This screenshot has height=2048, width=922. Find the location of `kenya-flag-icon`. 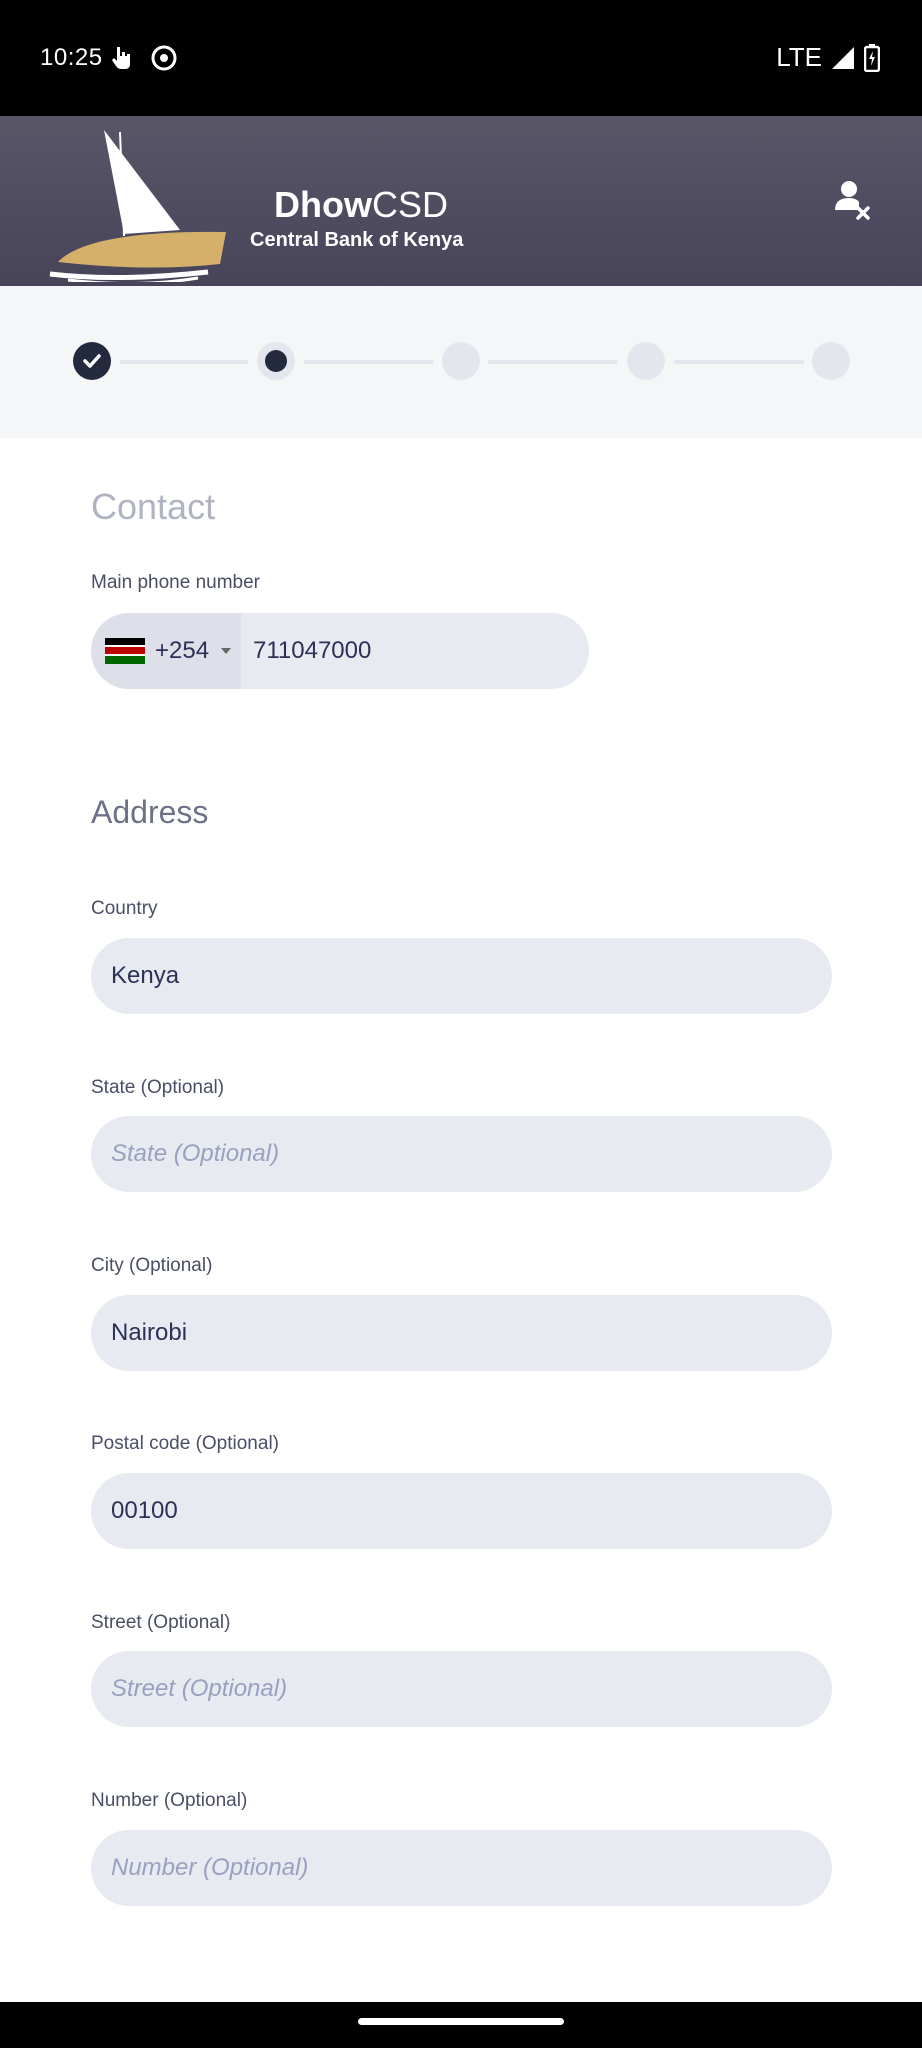

kenya-flag-icon is located at coordinates (125, 651).